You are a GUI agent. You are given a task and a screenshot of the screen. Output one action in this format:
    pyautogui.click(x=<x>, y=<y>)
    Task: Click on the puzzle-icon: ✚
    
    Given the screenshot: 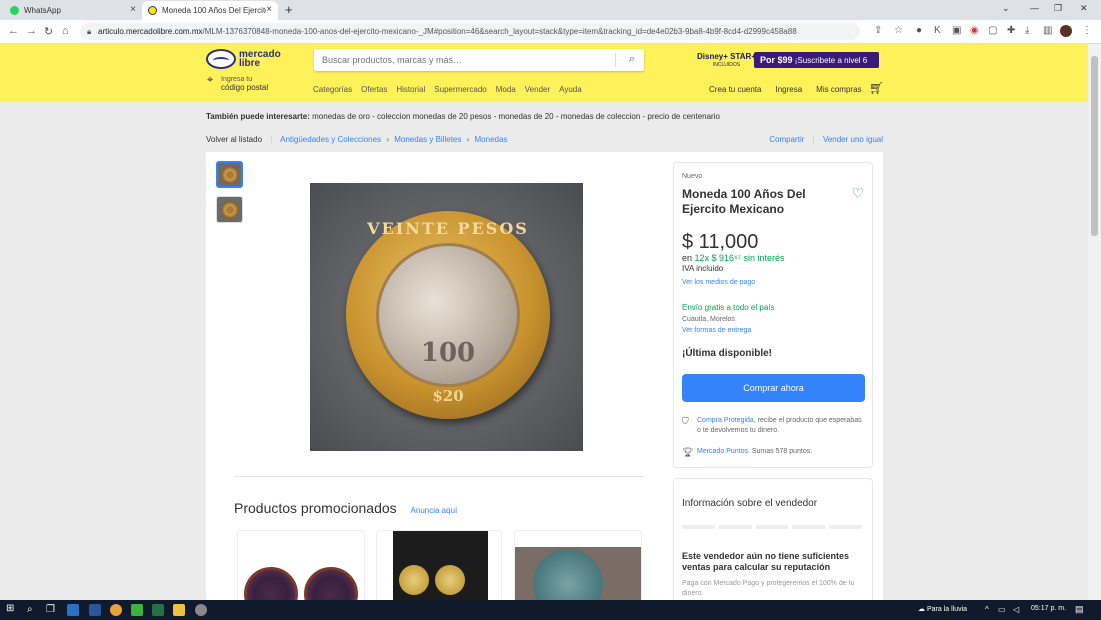 What is the action you would take?
    pyautogui.click(x=1011, y=30)
    